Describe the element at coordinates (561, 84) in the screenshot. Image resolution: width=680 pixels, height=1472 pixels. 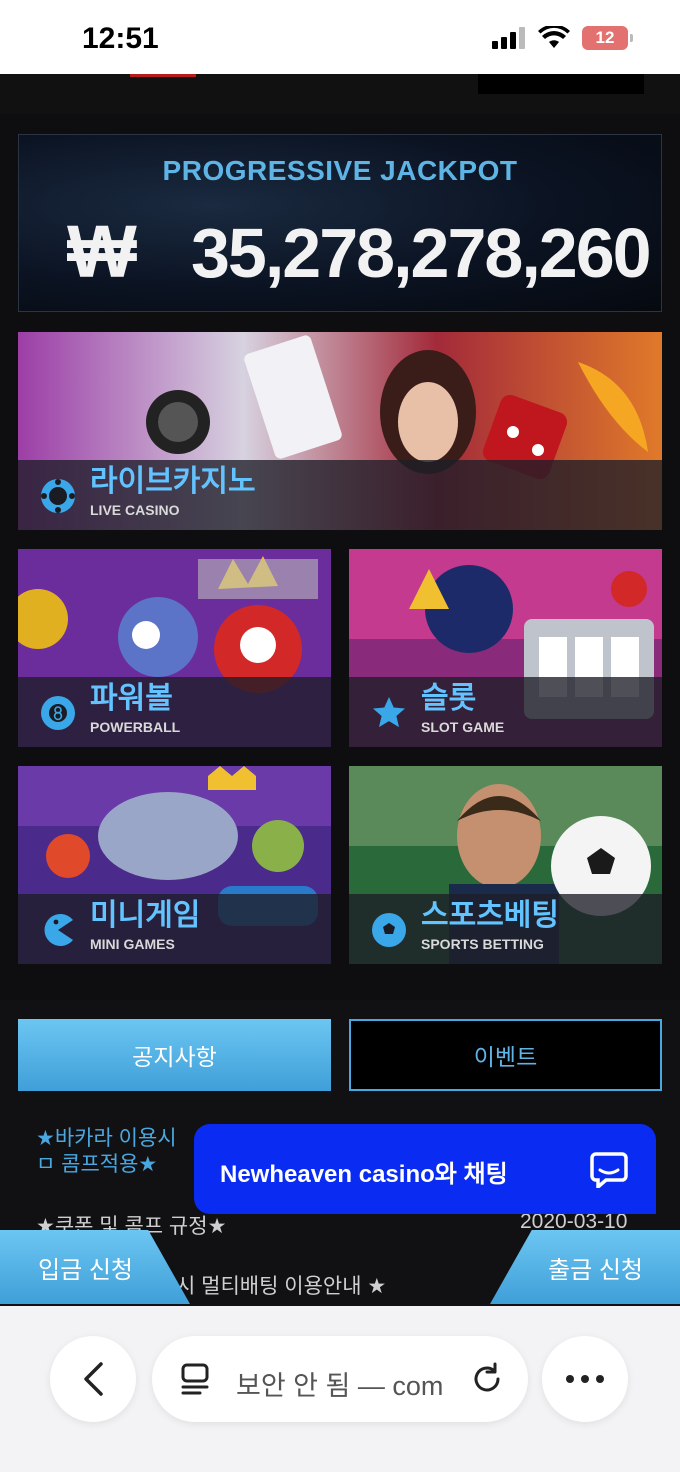
I see `header-block` at that location.